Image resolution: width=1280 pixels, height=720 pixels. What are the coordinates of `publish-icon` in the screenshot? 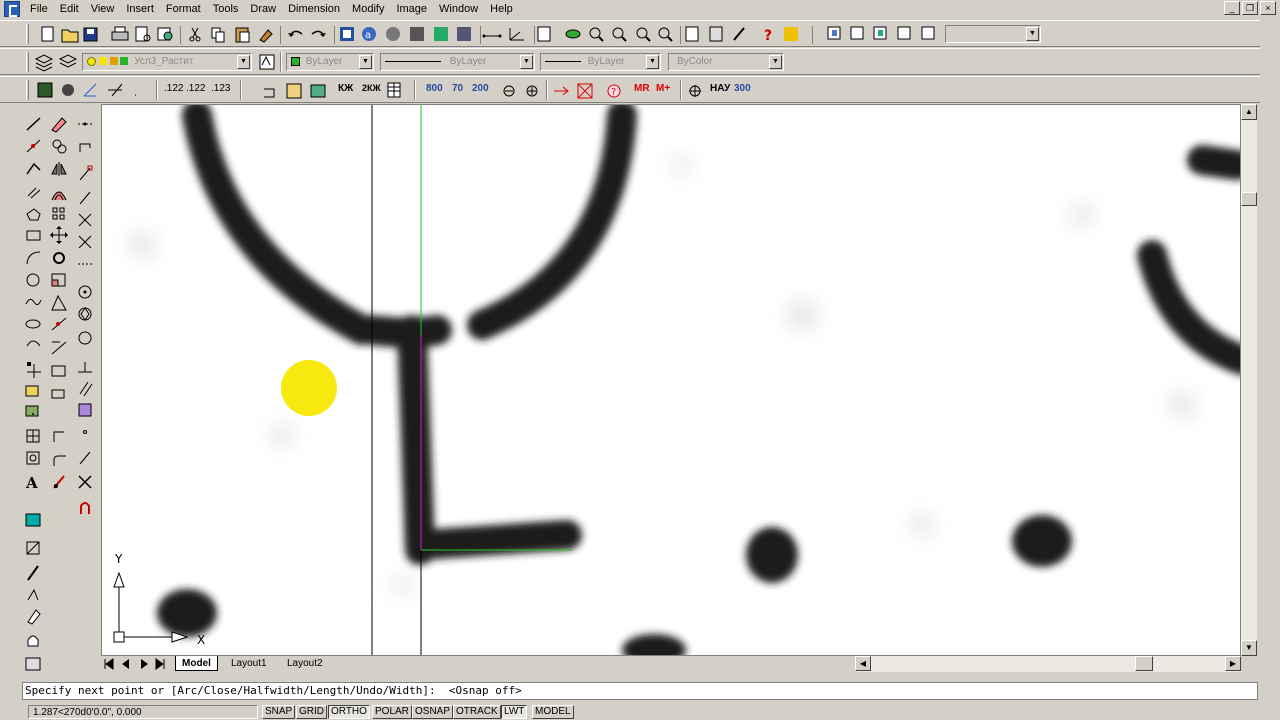 It's located at (165, 34).